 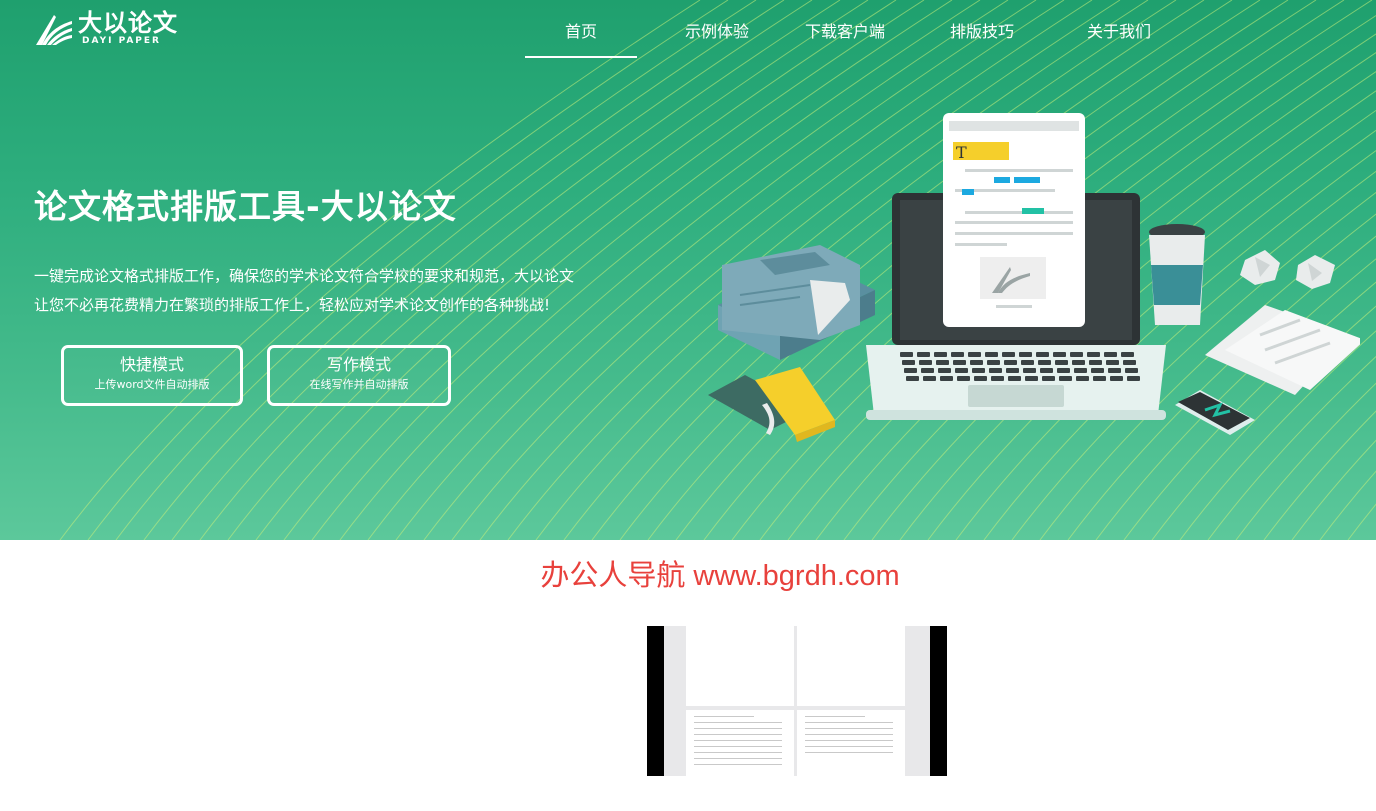 What do you see at coordinates (961, 152) in the screenshot?
I see `doc-badge: T` at bounding box center [961, 152].